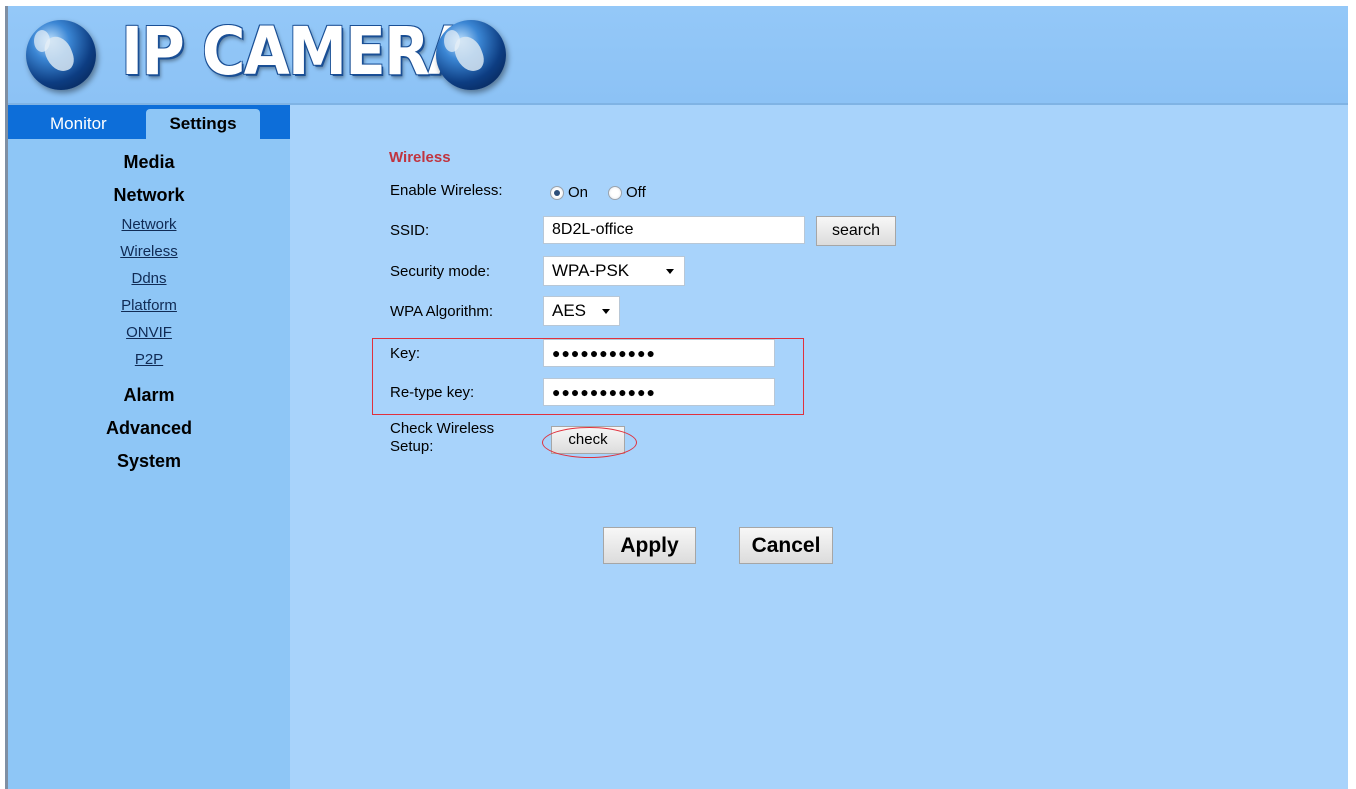 The height and width of the screenshot is (789, 1356). What do you see at coordinates (440, 271) in the screenshot?
I see `security-mode-label: Security mode:` at bounding box center [440, 271].